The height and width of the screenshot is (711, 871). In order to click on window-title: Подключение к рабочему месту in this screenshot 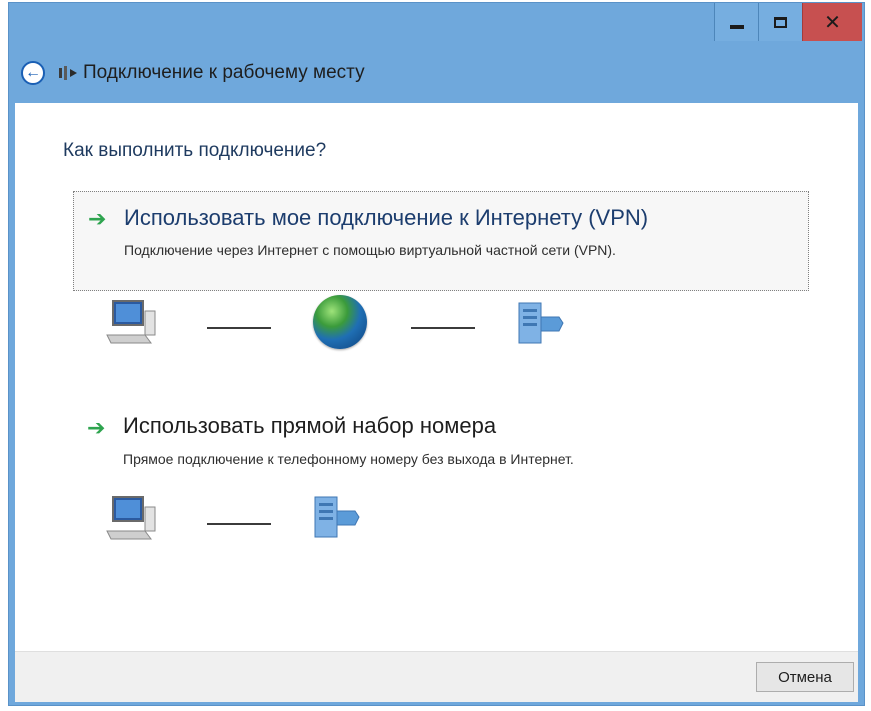, I will do `click(224, 72)`.